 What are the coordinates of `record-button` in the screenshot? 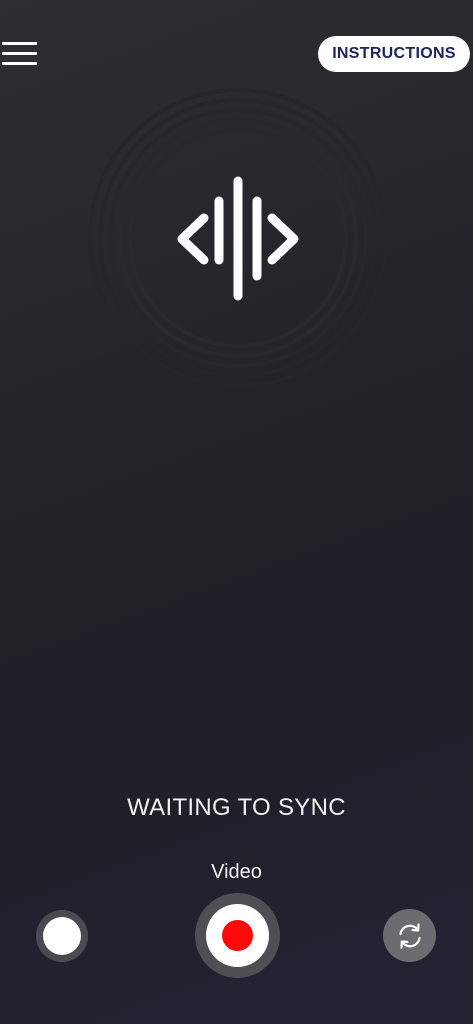 It's located at (237, 935).